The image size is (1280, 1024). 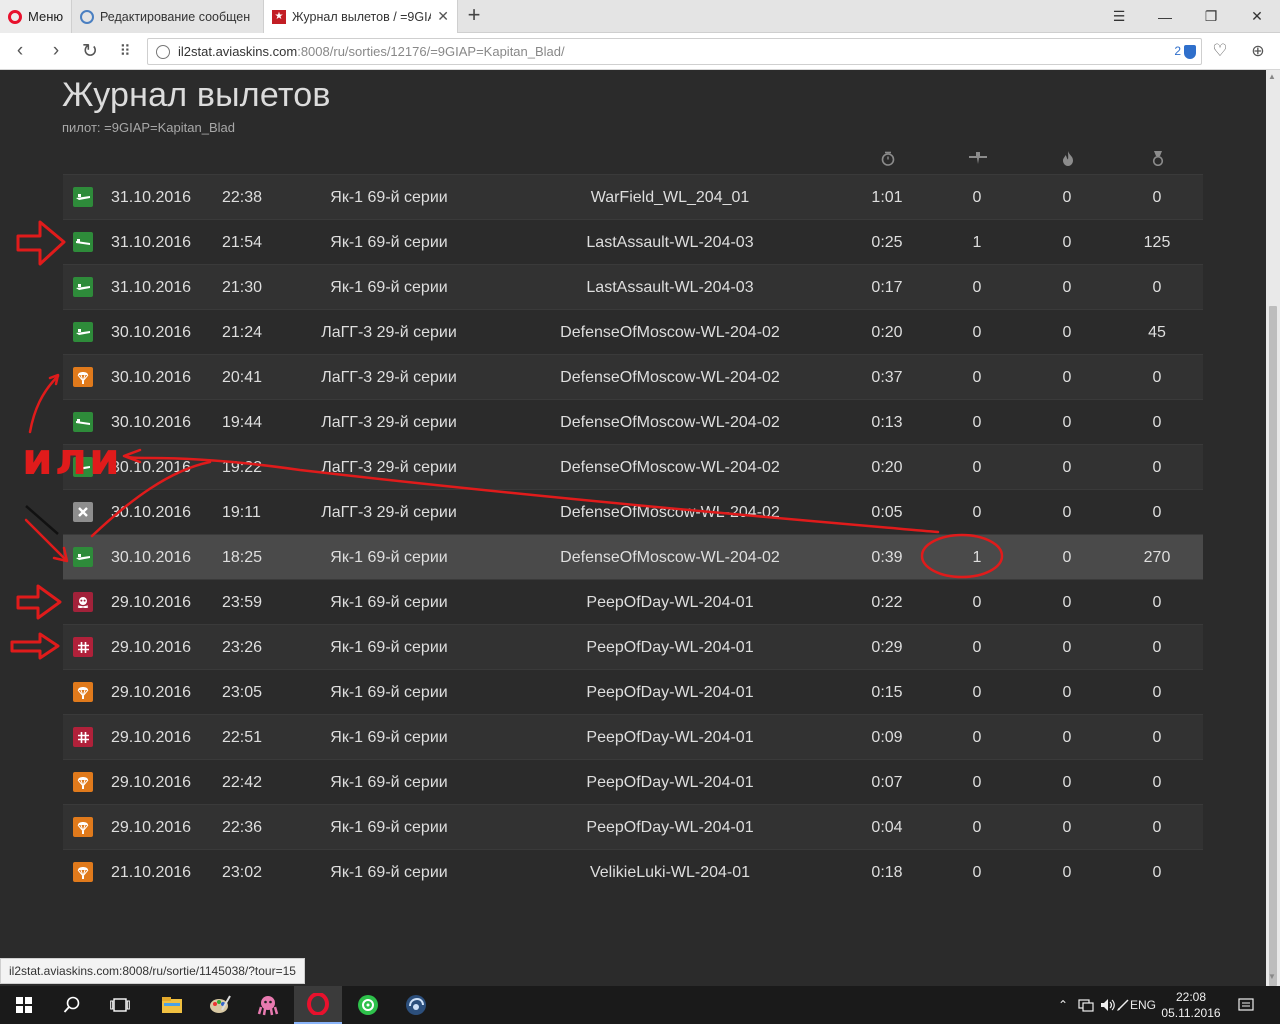 What do you see at coordinates (1177, 51) in the screenshot?
I see `adblock-count: 2` at bounding box center [1177, 51].